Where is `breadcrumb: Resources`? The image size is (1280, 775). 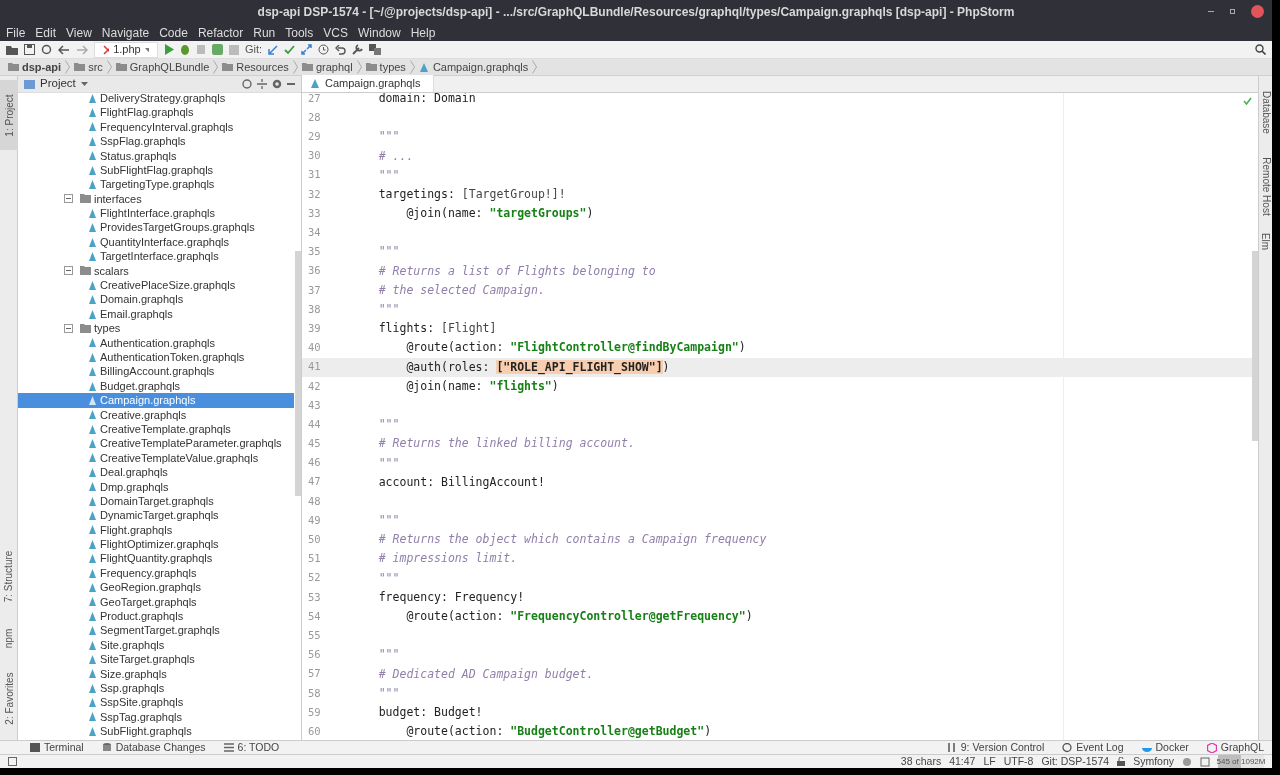
breadcrumb: Resources is located at coordinates (255, 67).